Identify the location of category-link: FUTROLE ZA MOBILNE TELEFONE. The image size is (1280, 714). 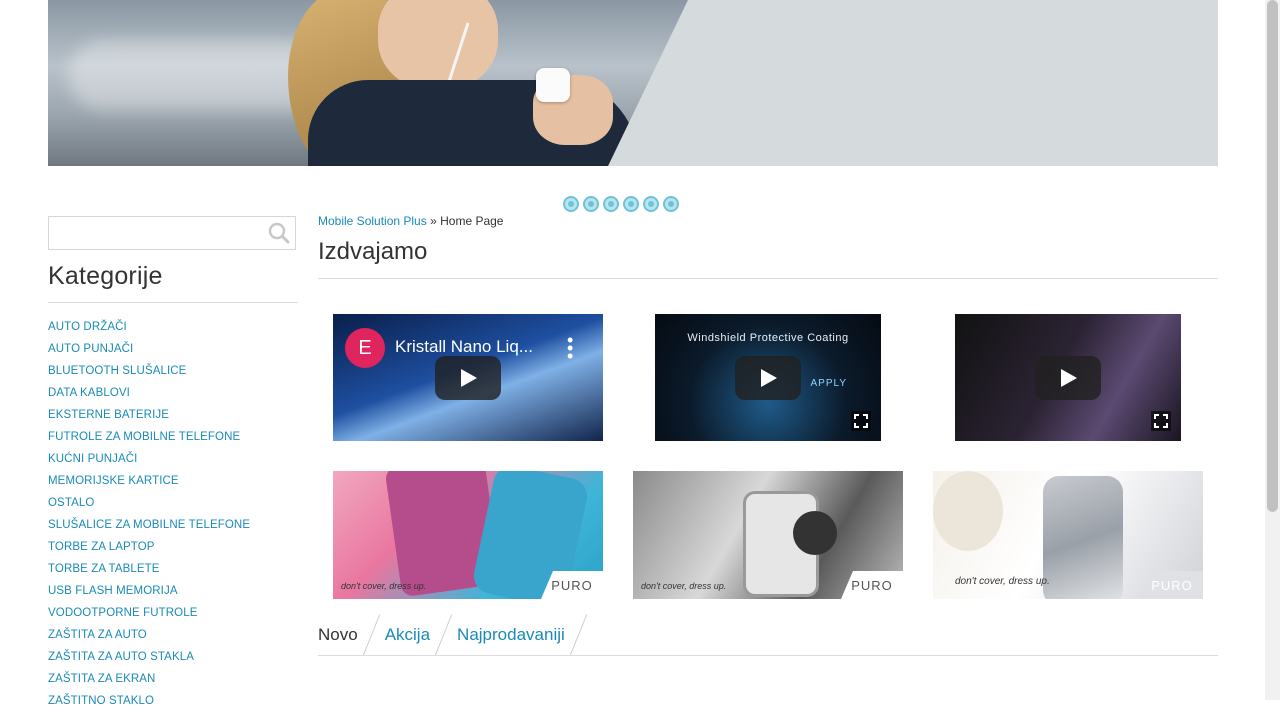
(144, 437).